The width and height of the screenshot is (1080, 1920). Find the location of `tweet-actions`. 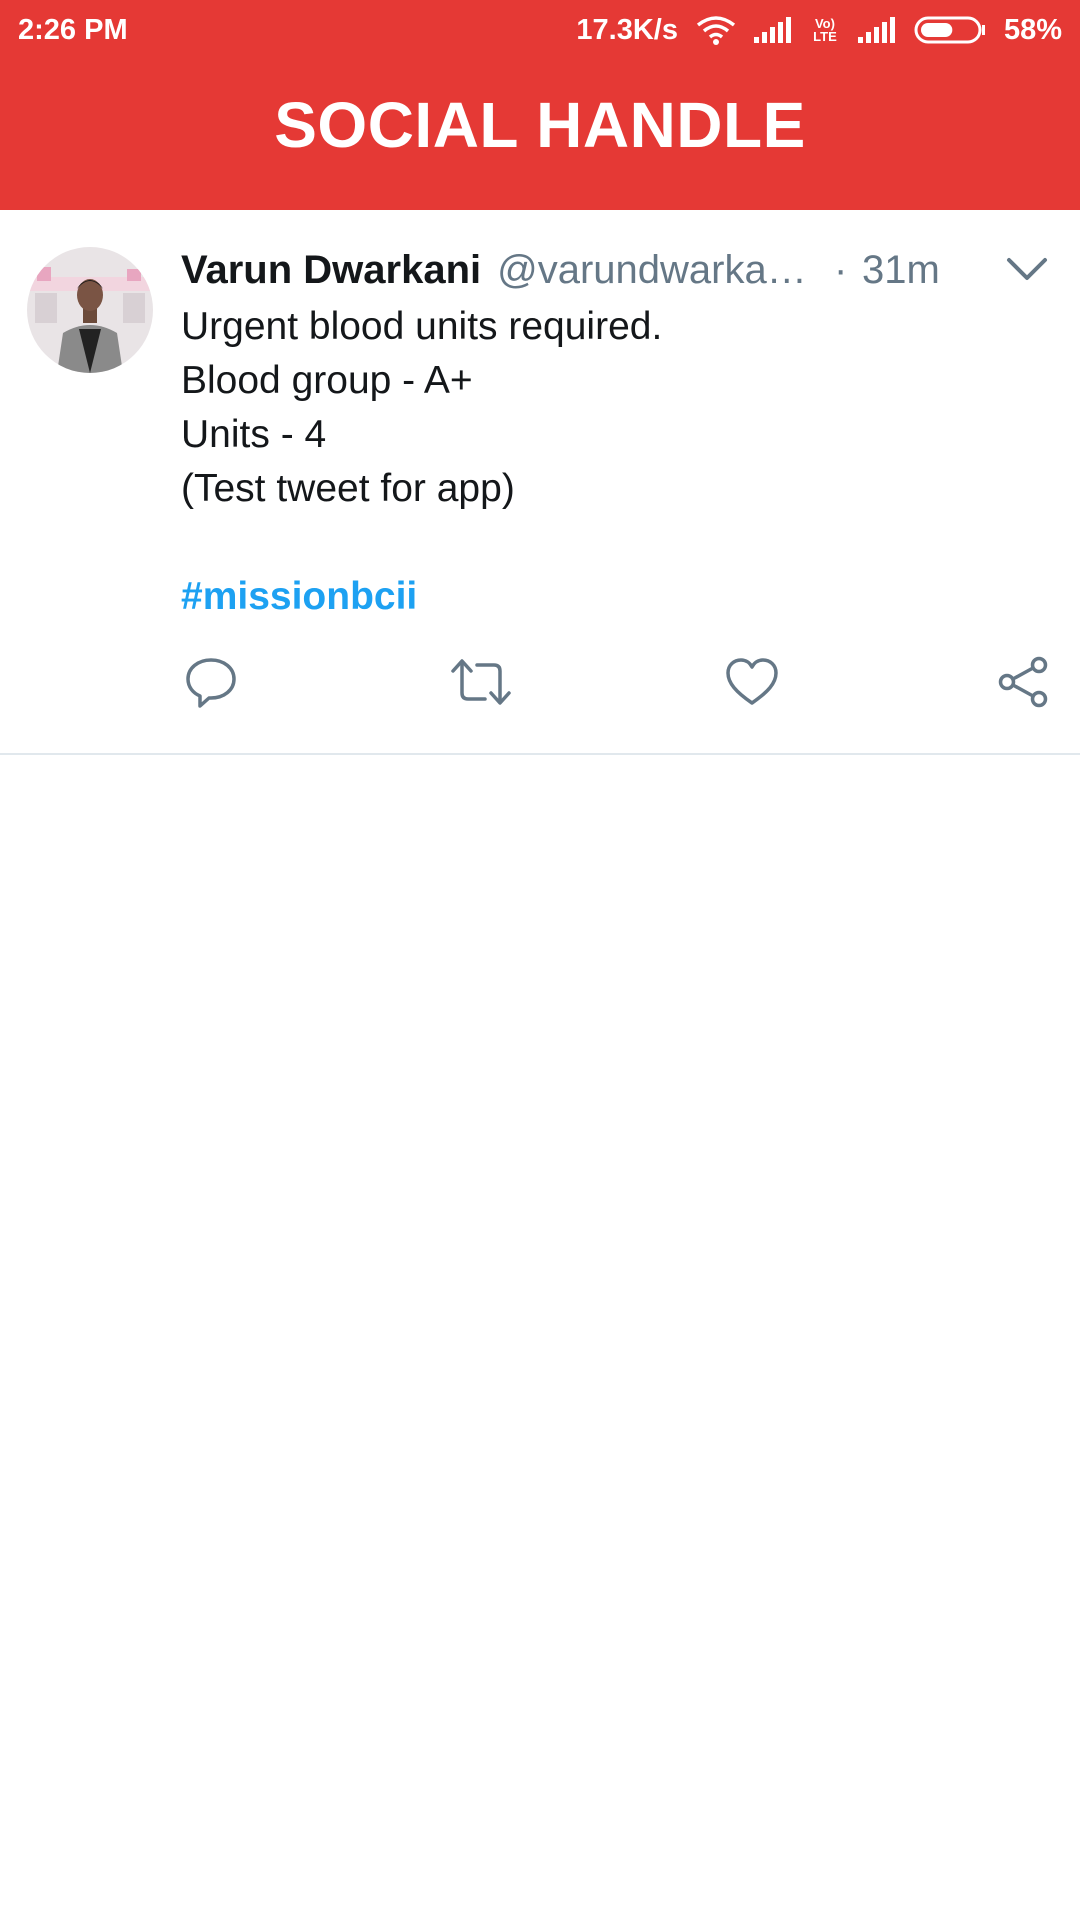

tweet-actions is located at coordinates (540, 690).